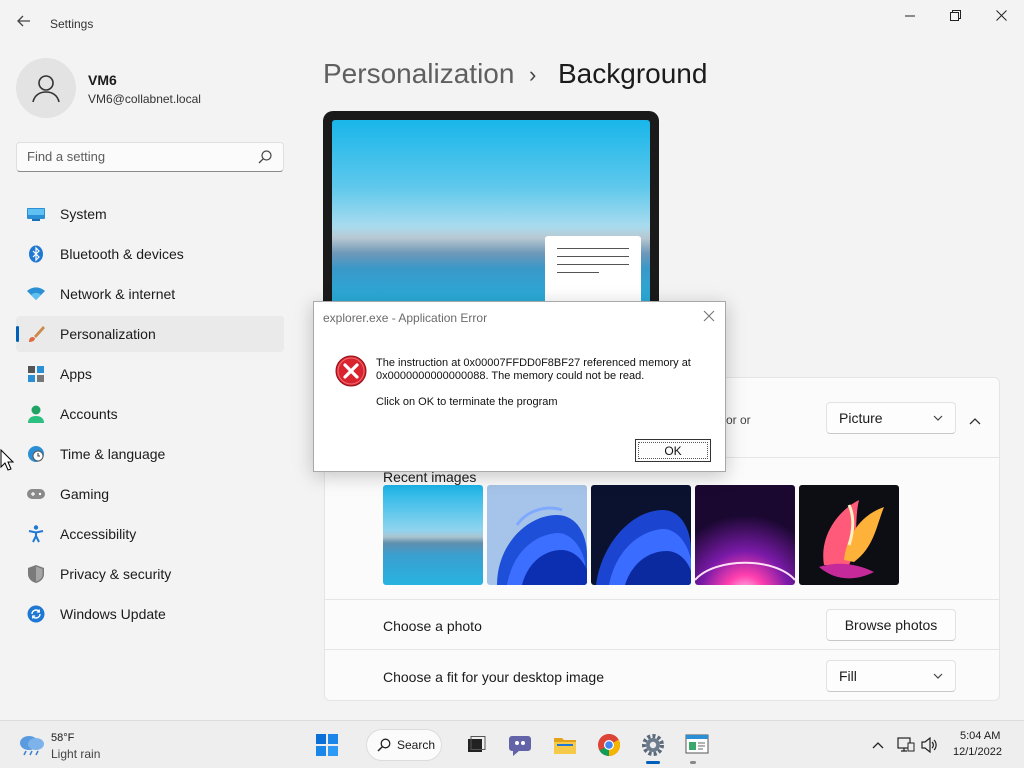 This screenshot has width=1024, height=768. What do you see at coordinates (150, 214) in the screenshot?
I see `sidebar-item-system: System` at bounding box center [150, 214].